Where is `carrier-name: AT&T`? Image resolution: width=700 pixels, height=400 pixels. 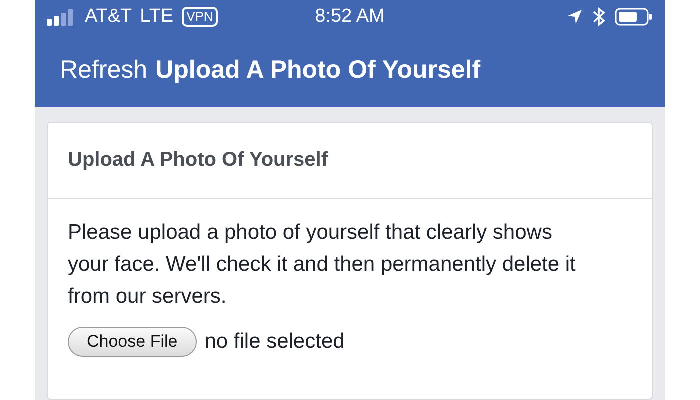 carrier-name: AT&T is located at coordinates (108, 17).